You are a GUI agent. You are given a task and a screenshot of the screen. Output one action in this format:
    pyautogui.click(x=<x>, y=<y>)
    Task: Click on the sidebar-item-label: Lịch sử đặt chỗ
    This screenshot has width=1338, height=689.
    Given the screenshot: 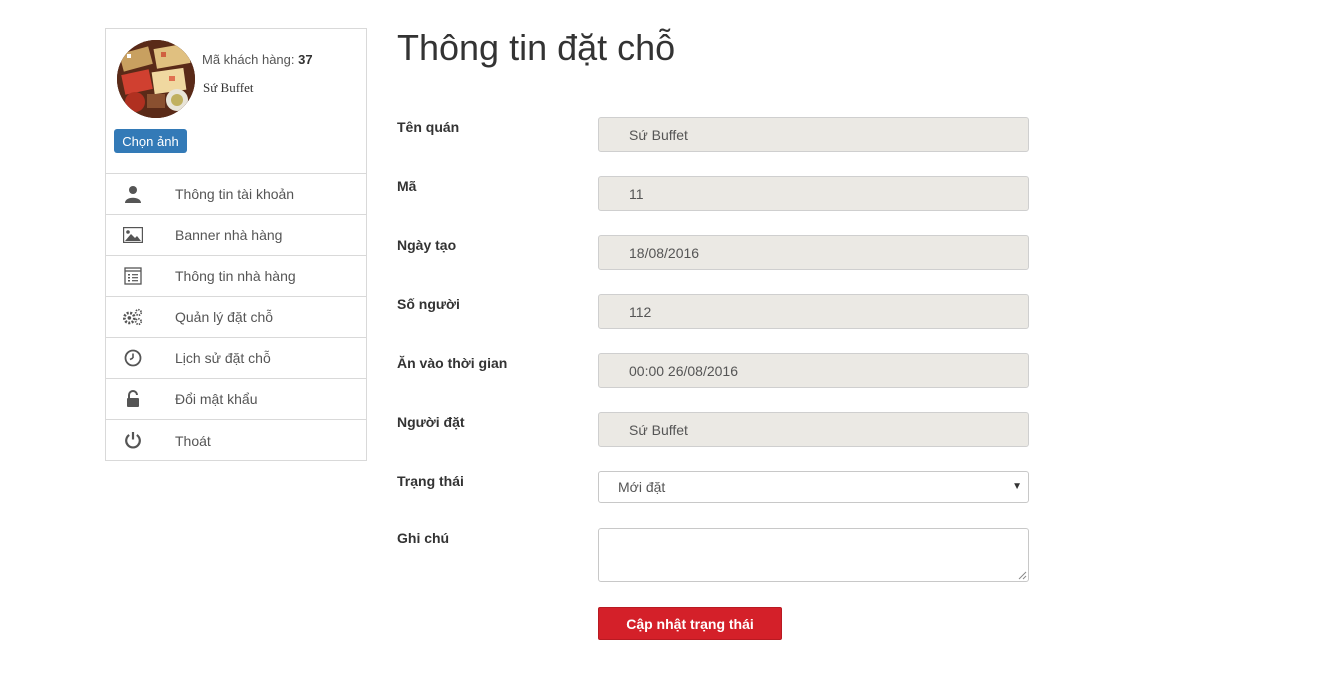 What is the action you would take?
    pyautogui.click(x=223, y=358)
    